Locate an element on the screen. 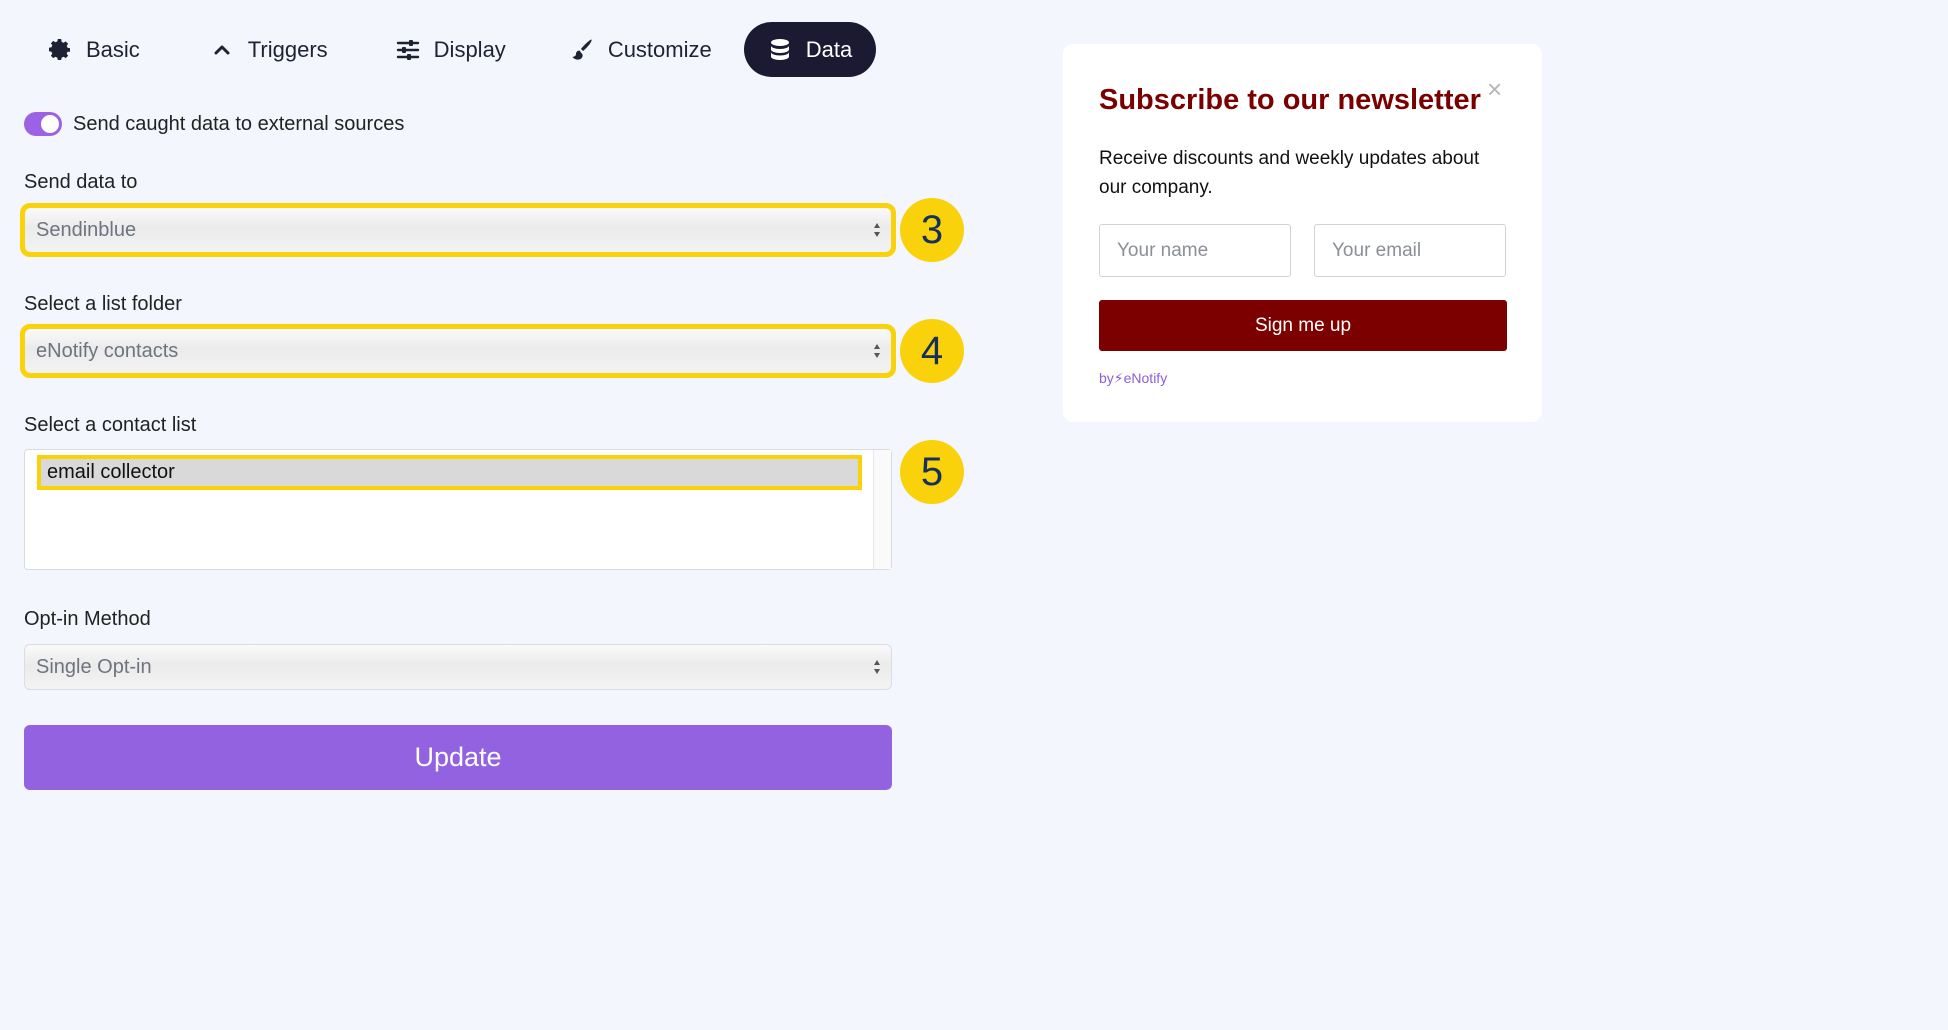 The width and height of the screenshot is (1948, 1030). list-folder-value: eNotify contacts is located at coordinates (107, 350).